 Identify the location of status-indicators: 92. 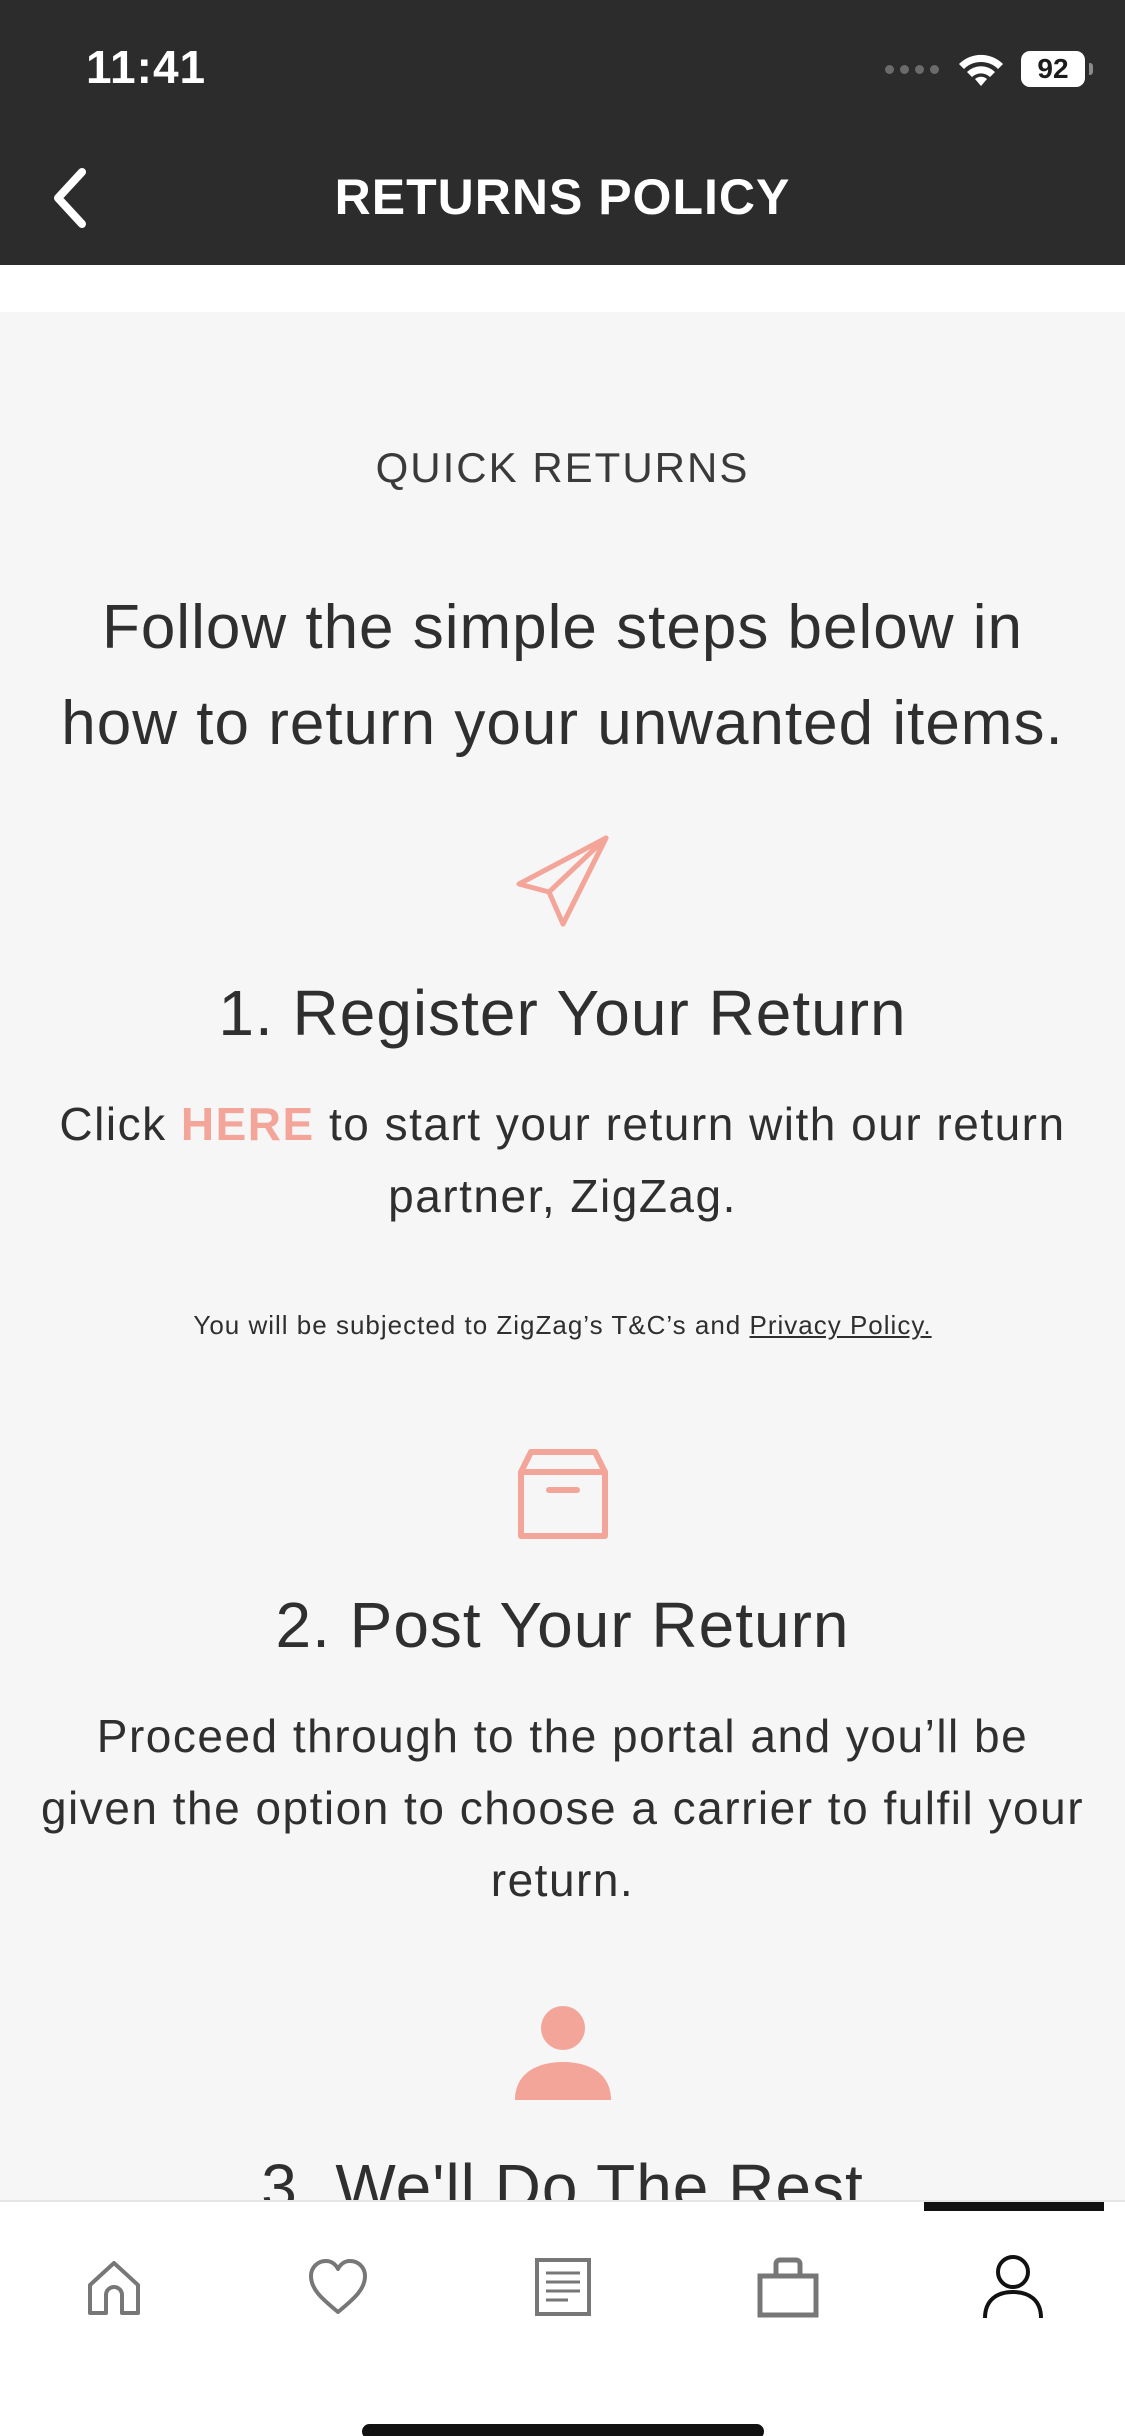
(989, 69).